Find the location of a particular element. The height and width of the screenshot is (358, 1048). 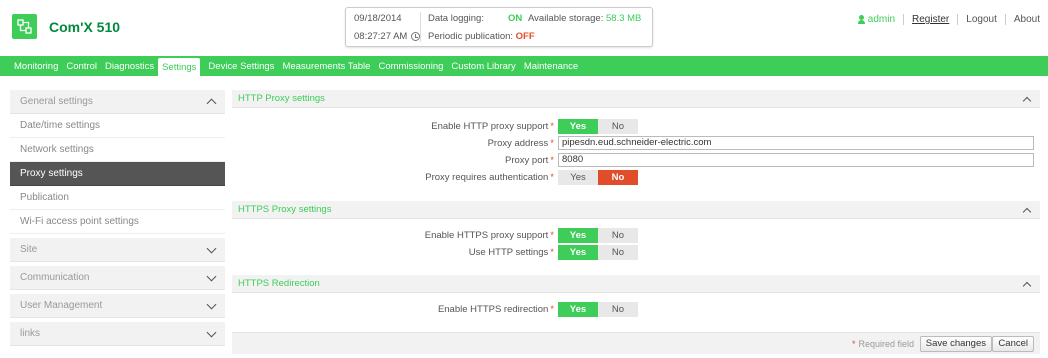

sidebar-group-label: Site is located at coordinates (29, 249).